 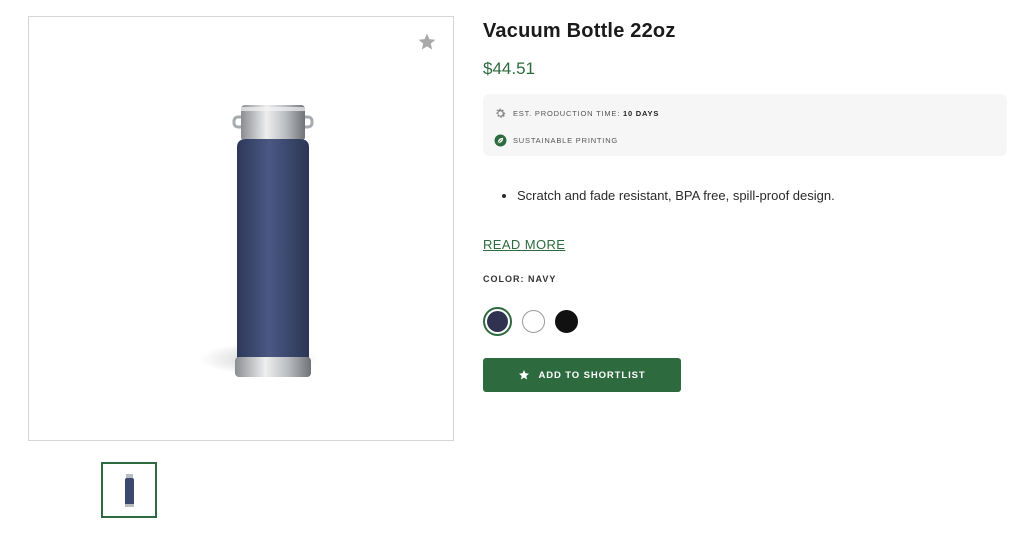 I want to click on sustainable-row: SUSTAINABLE PRINTING, so click(x=745, y=140).